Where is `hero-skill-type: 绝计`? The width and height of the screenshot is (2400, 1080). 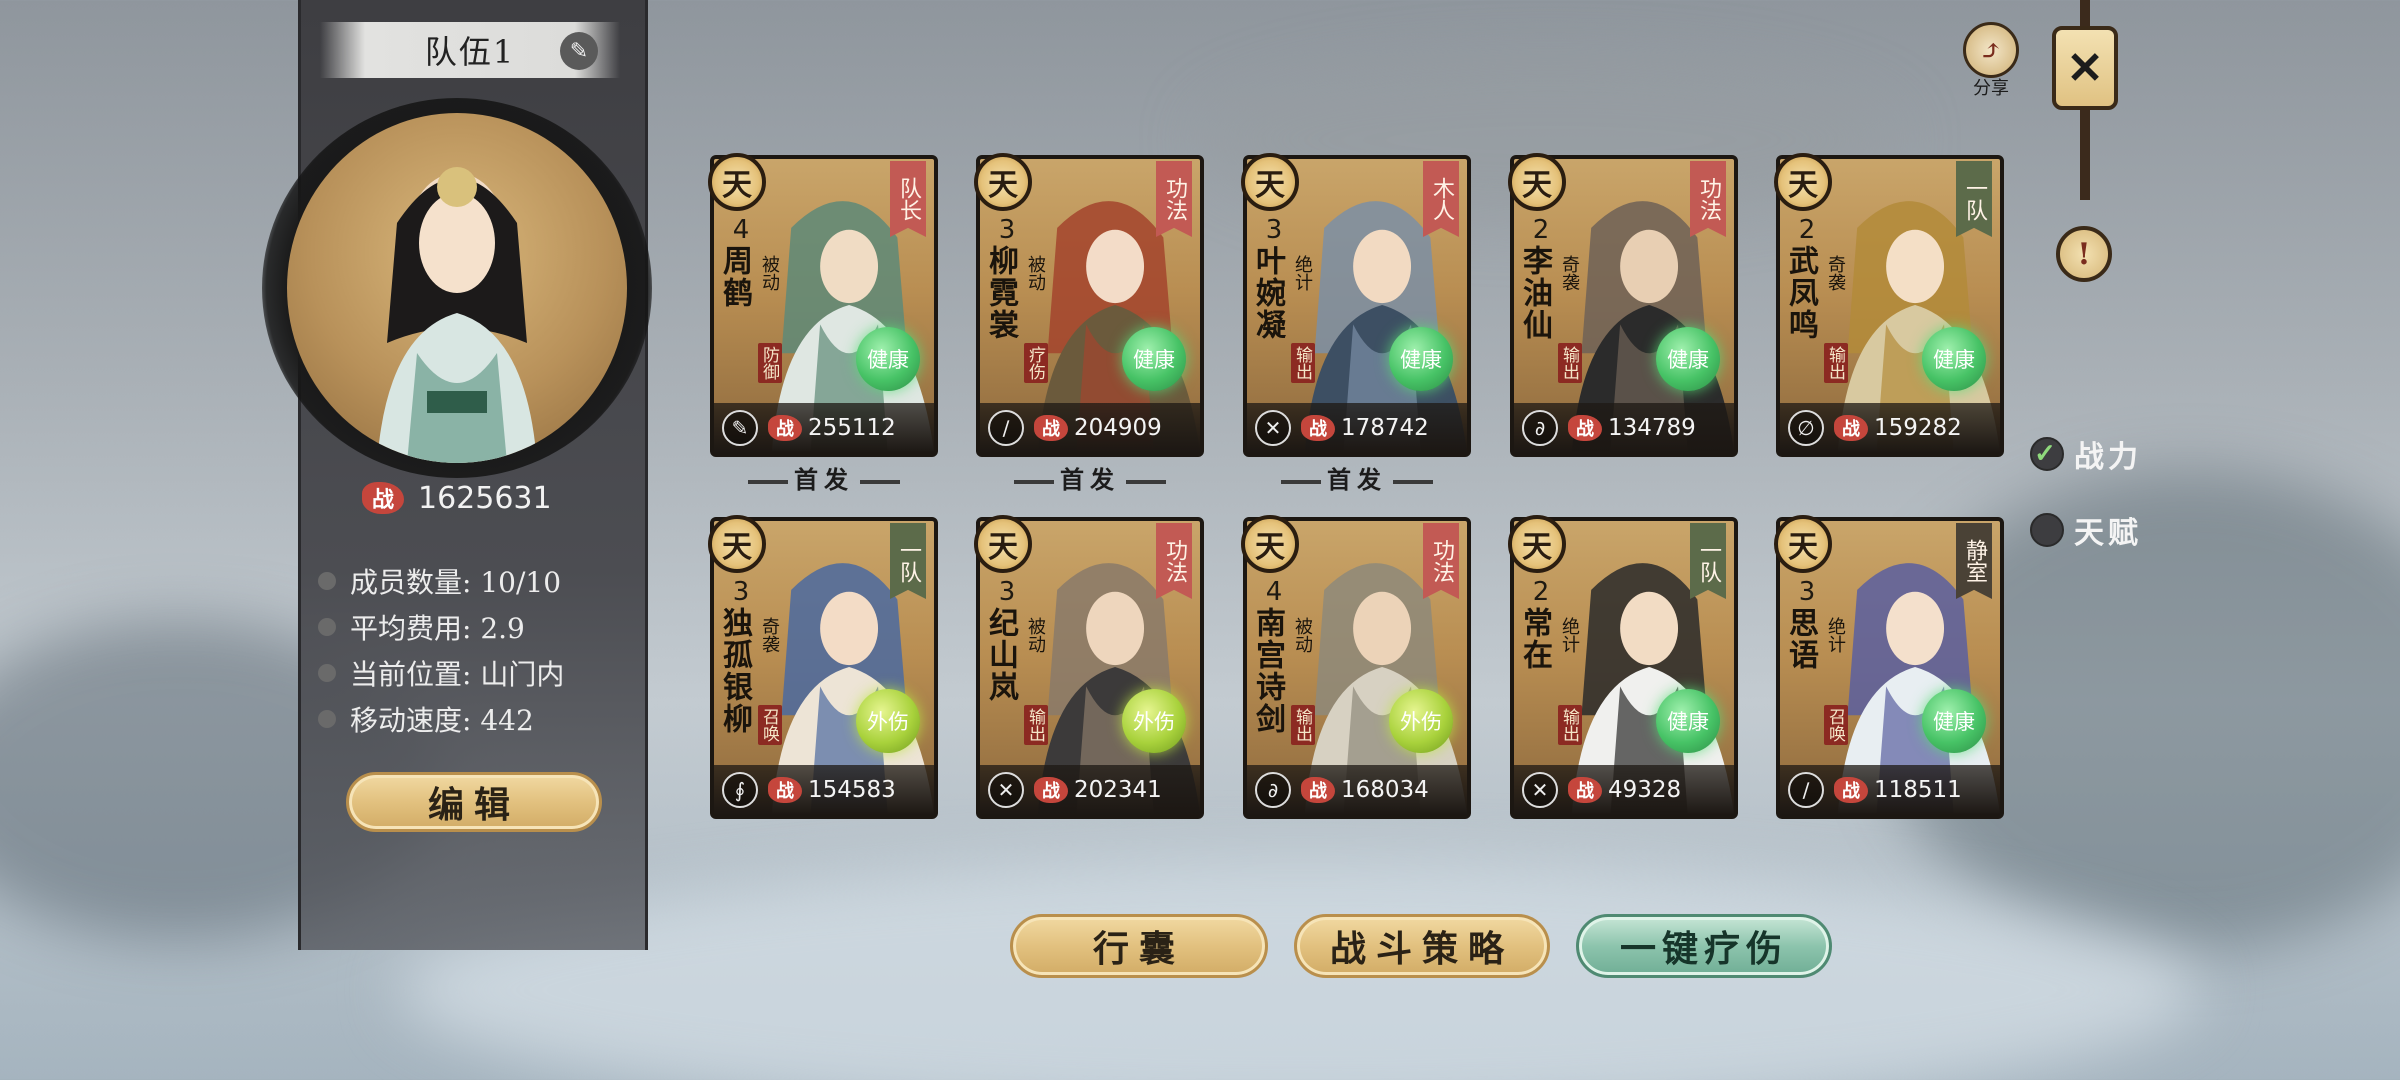 hero-skill-type: 绝计 is located at coordinates (1835, 635).